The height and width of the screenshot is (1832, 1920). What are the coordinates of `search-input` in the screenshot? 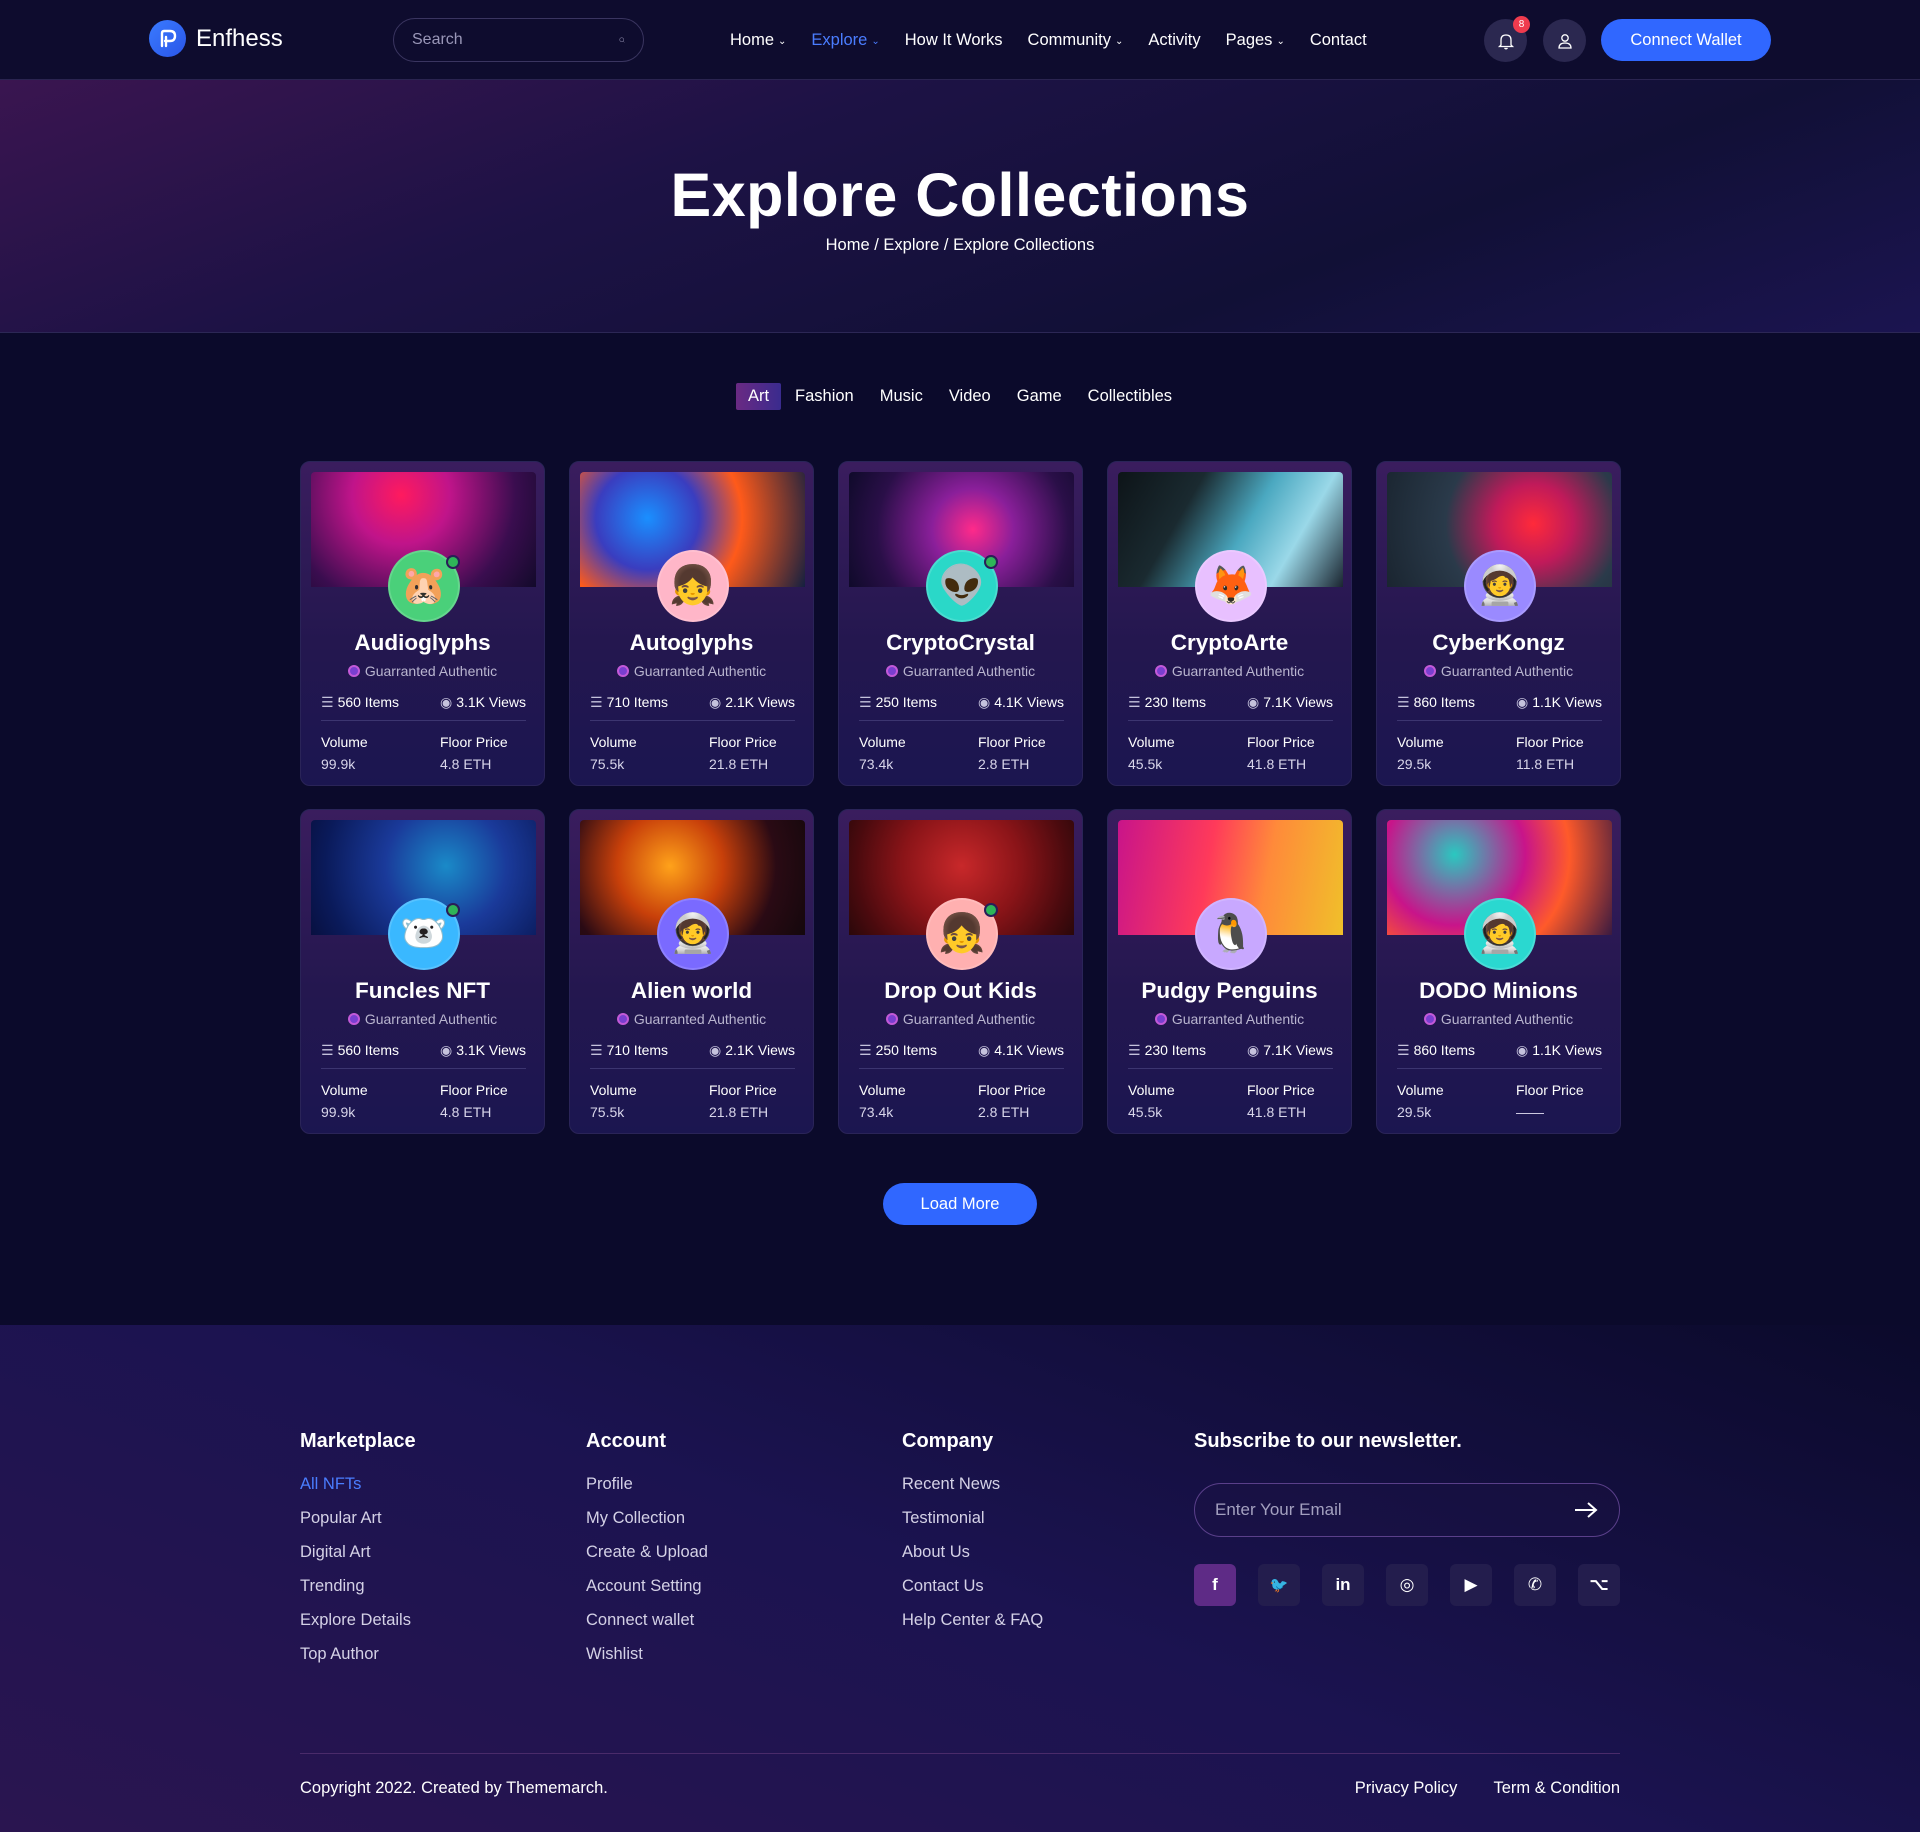 It's located at (515, 40).